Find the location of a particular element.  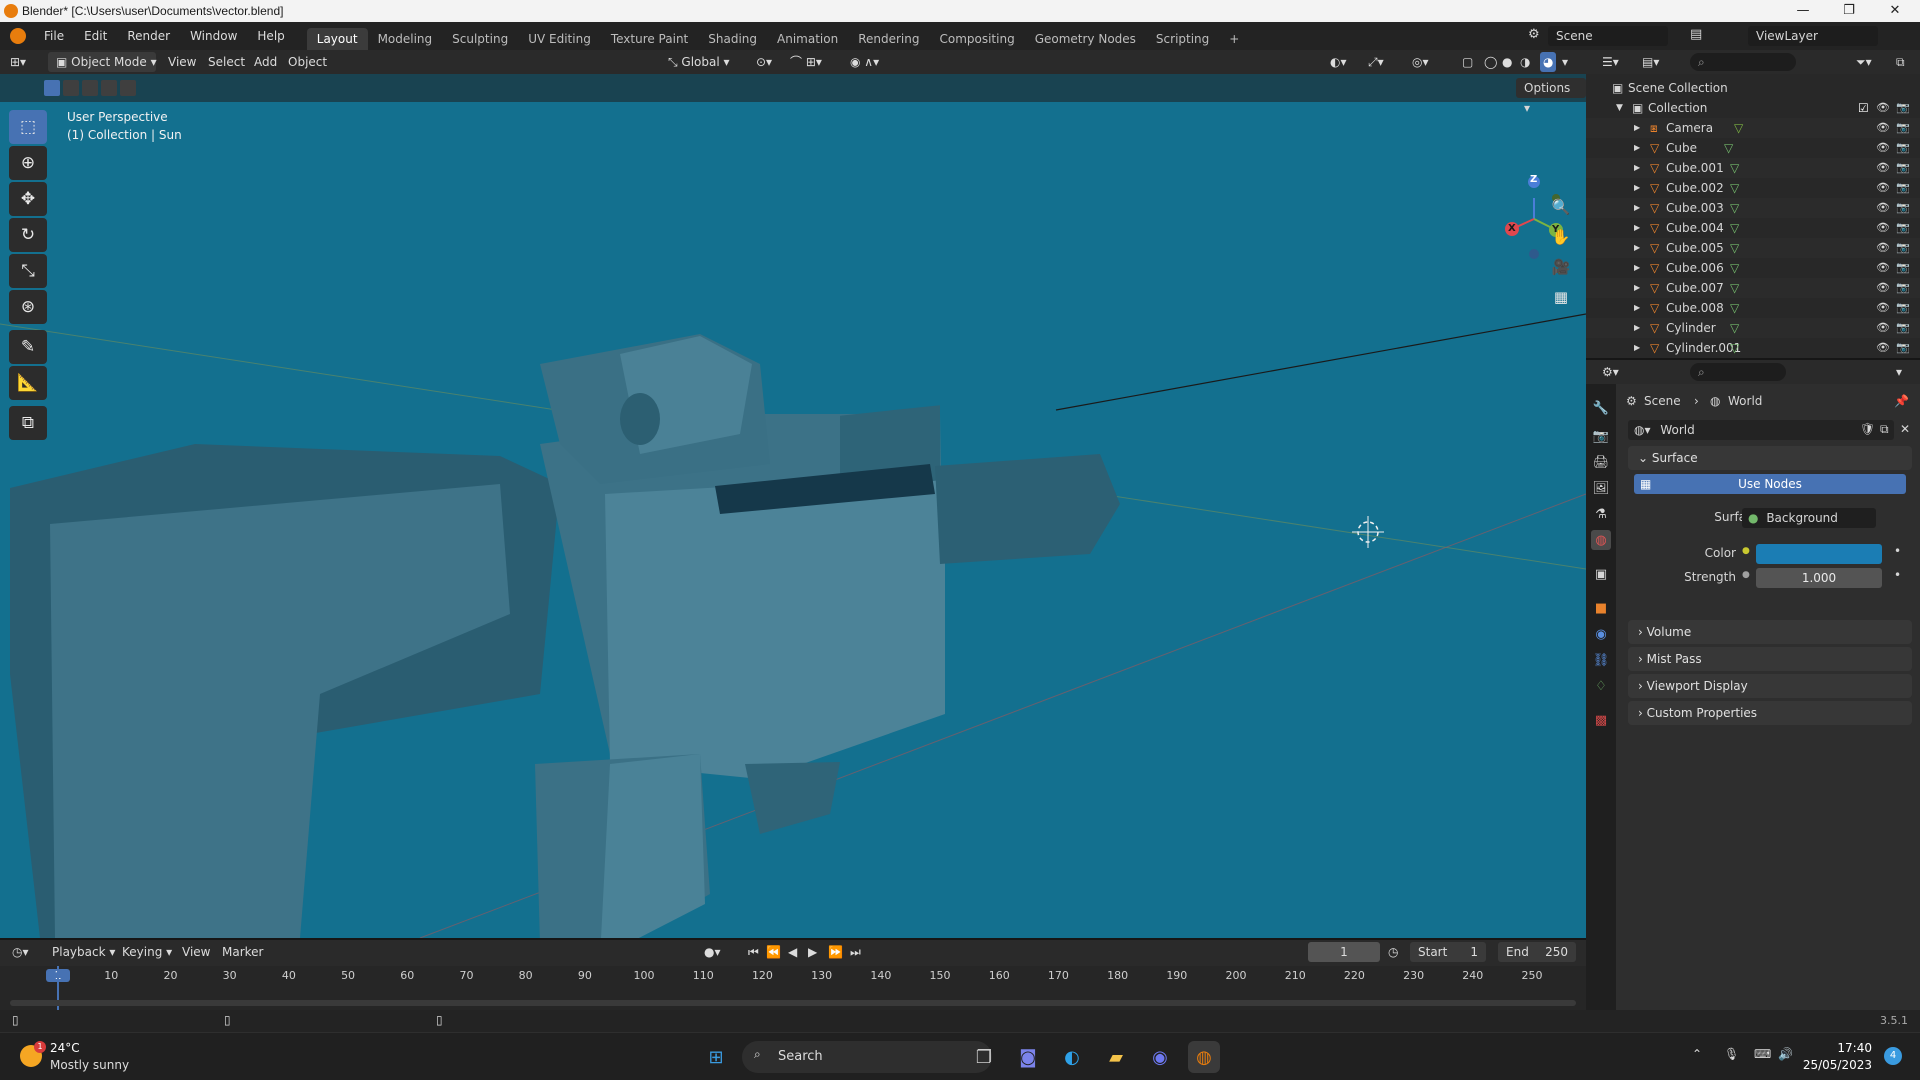

color-swatch is located at coordinates (1819, 554).